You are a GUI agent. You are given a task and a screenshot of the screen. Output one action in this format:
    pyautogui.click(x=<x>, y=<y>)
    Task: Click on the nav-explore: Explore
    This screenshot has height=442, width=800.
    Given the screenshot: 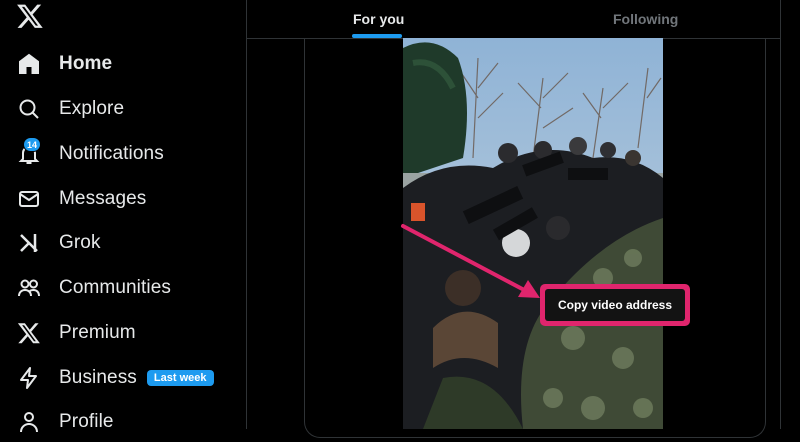 What is the action you would take?
    pyautogui.click(x=70, y=109)
    